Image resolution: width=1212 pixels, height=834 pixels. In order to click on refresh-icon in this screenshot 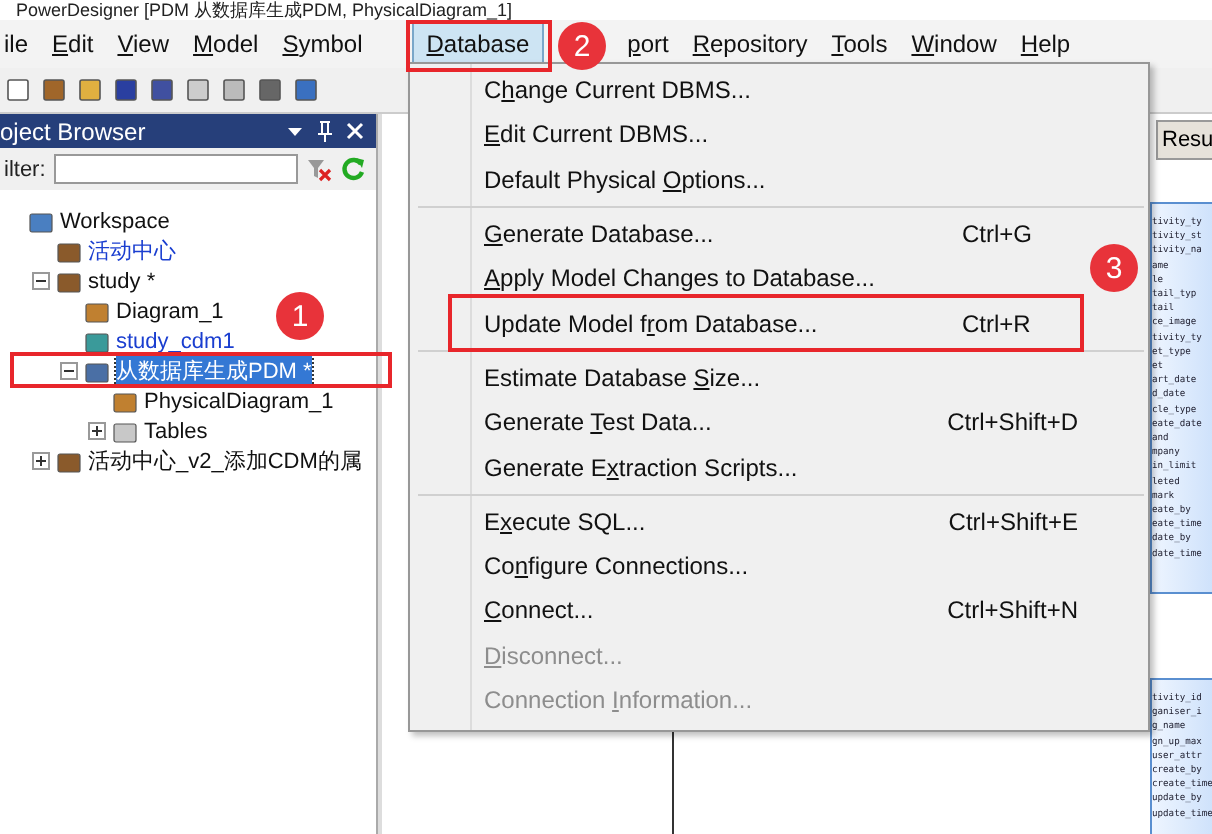, I will do `click(352, 169)`.